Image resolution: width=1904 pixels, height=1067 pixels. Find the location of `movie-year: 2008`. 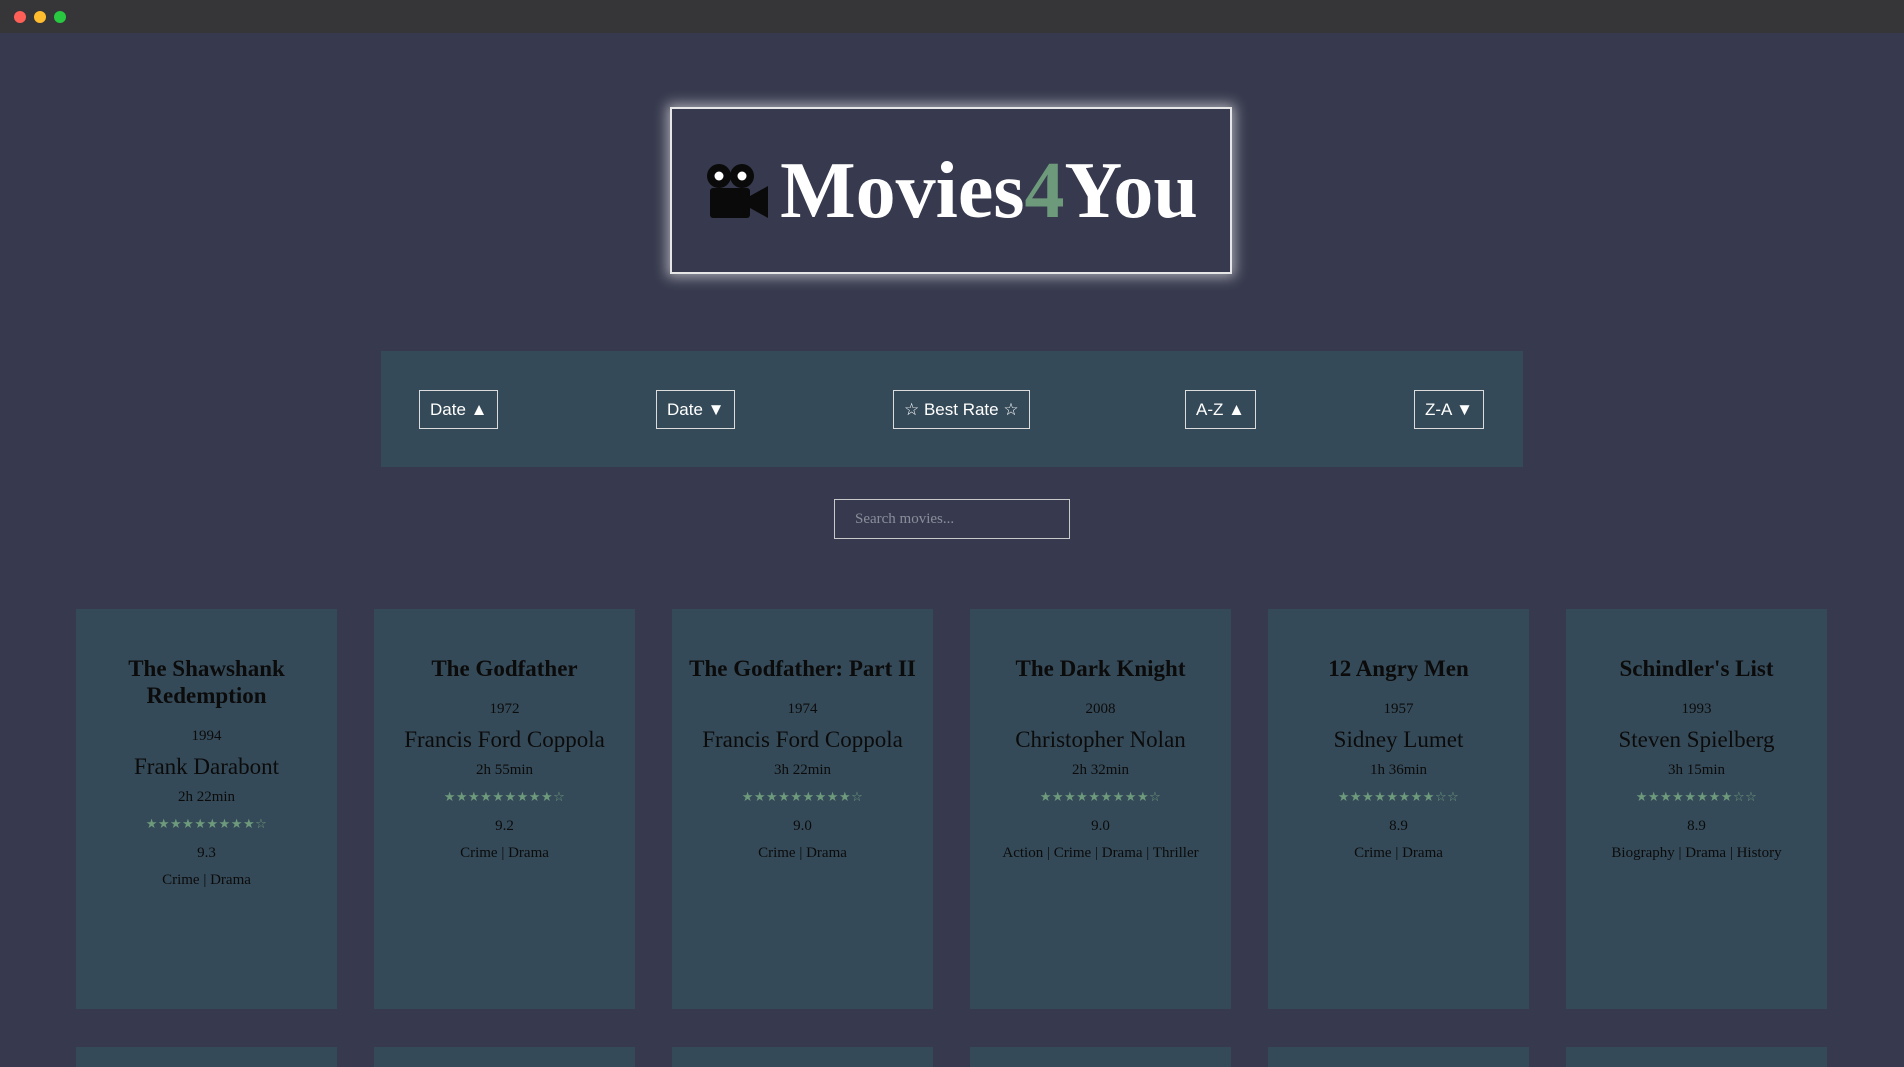

movie-year: 2008 is located at coordinates (1100, 709).